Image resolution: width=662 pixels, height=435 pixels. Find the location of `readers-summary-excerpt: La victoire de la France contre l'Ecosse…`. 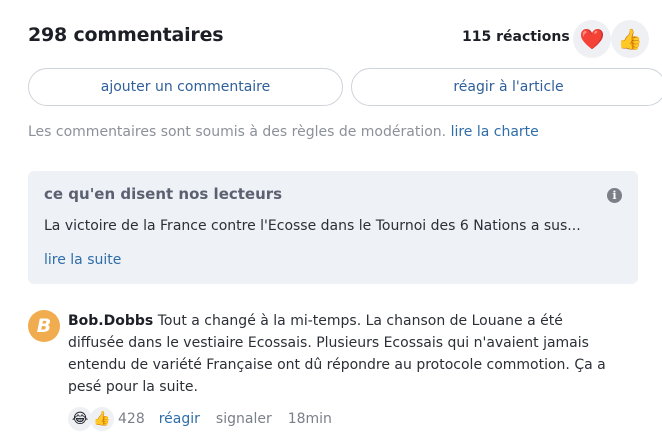

readers-summary-excerpt: La victoire de la France contre l'Ecosse… is located at coordinates (312, 226).